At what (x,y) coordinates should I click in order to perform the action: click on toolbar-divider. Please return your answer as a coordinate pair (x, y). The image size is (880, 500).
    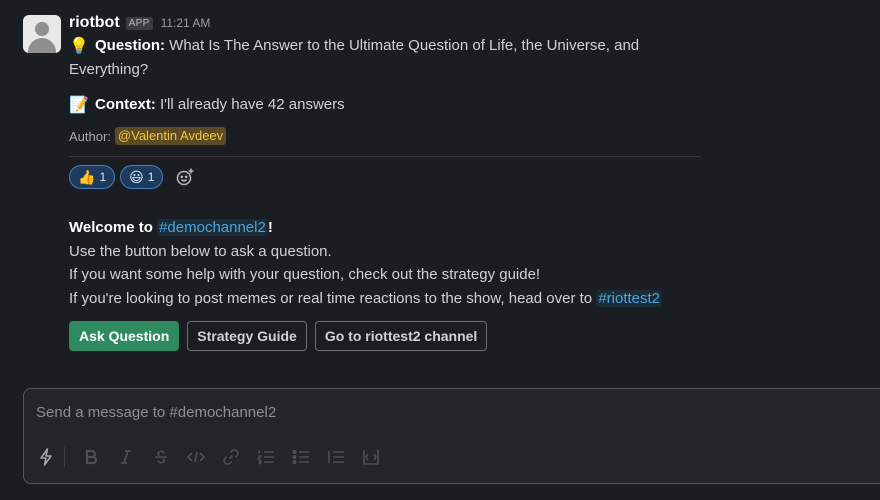
    Looking at the image, I should click on (64, 457).